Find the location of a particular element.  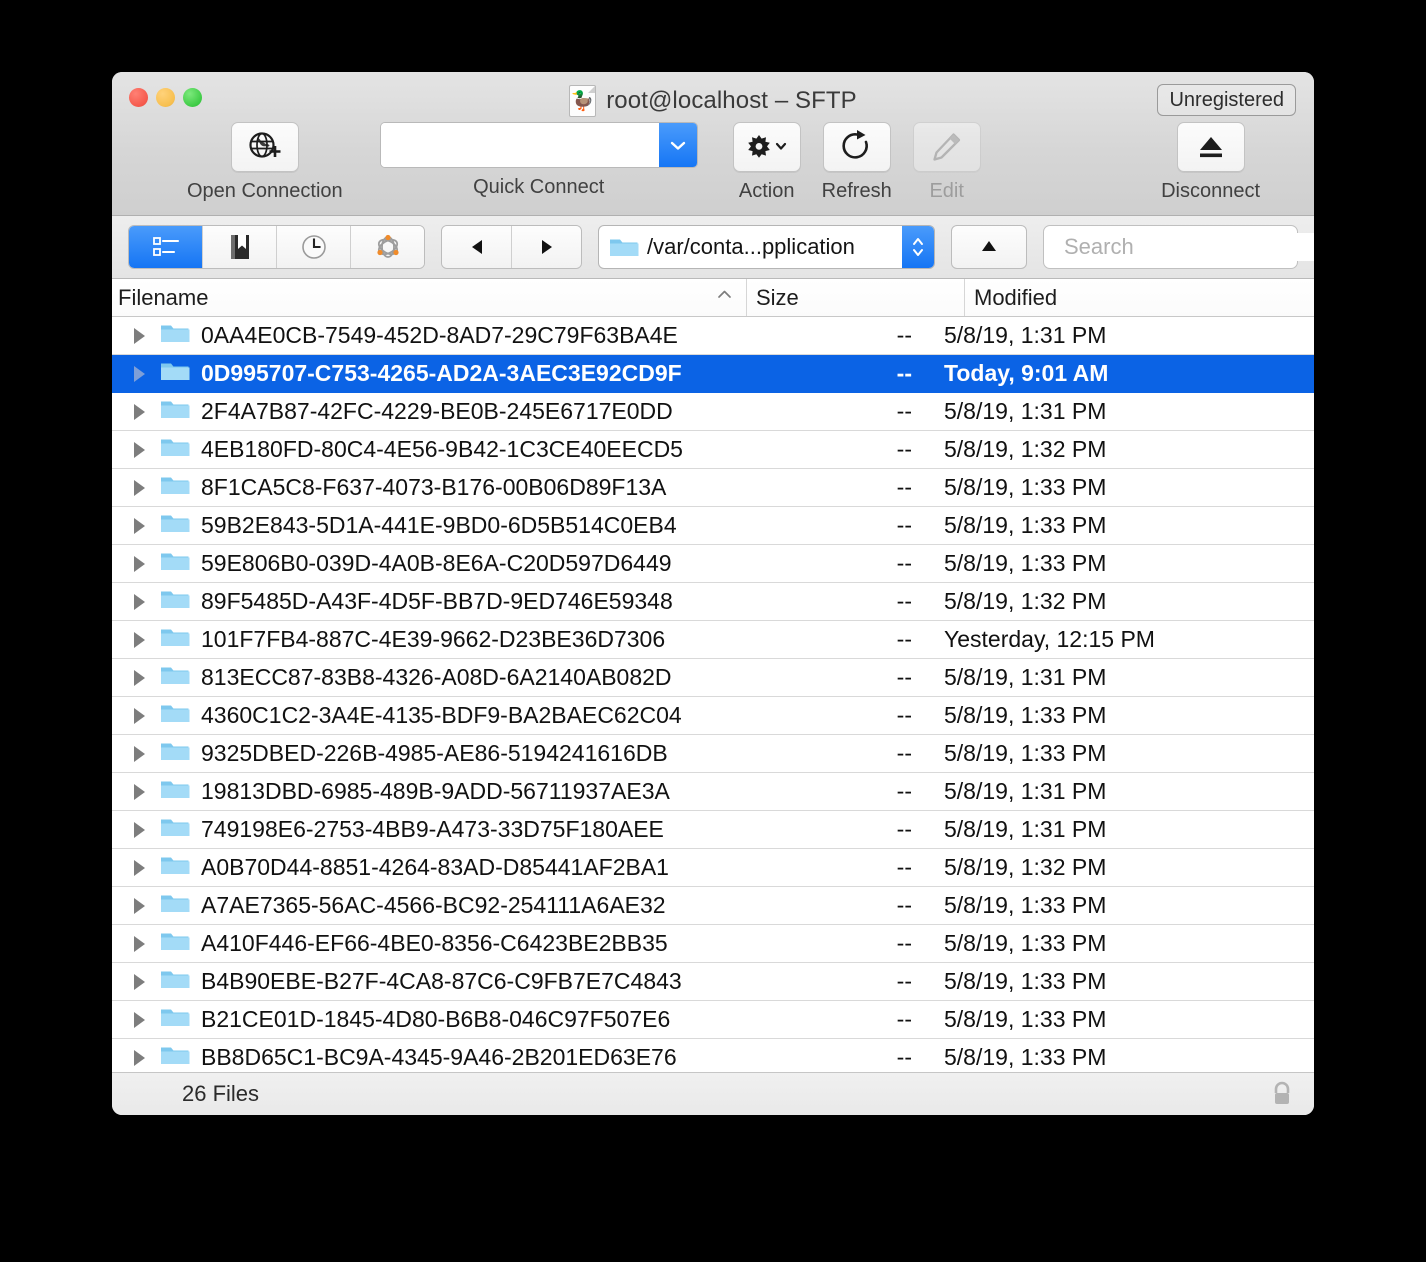

search-field is located at coordinates (1178, 247).